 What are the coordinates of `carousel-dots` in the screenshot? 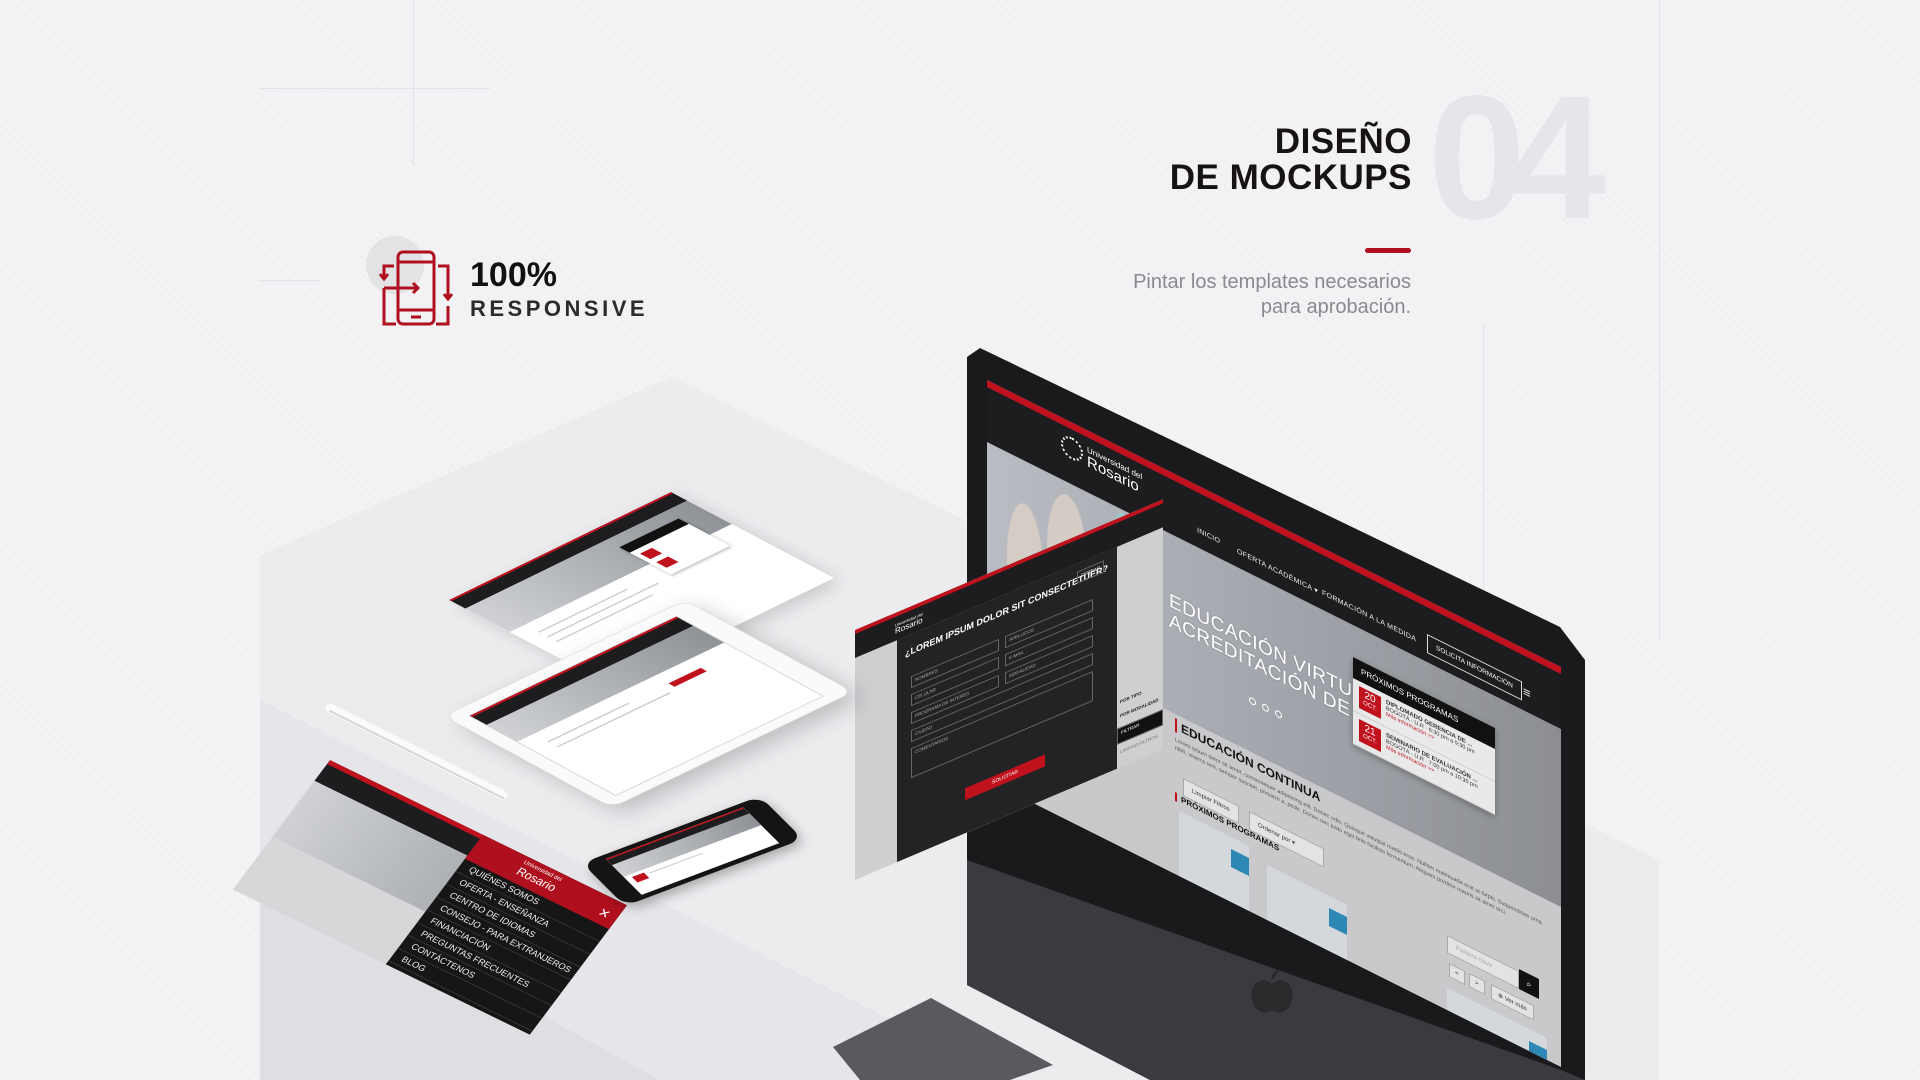 It's located at (1265, 707).